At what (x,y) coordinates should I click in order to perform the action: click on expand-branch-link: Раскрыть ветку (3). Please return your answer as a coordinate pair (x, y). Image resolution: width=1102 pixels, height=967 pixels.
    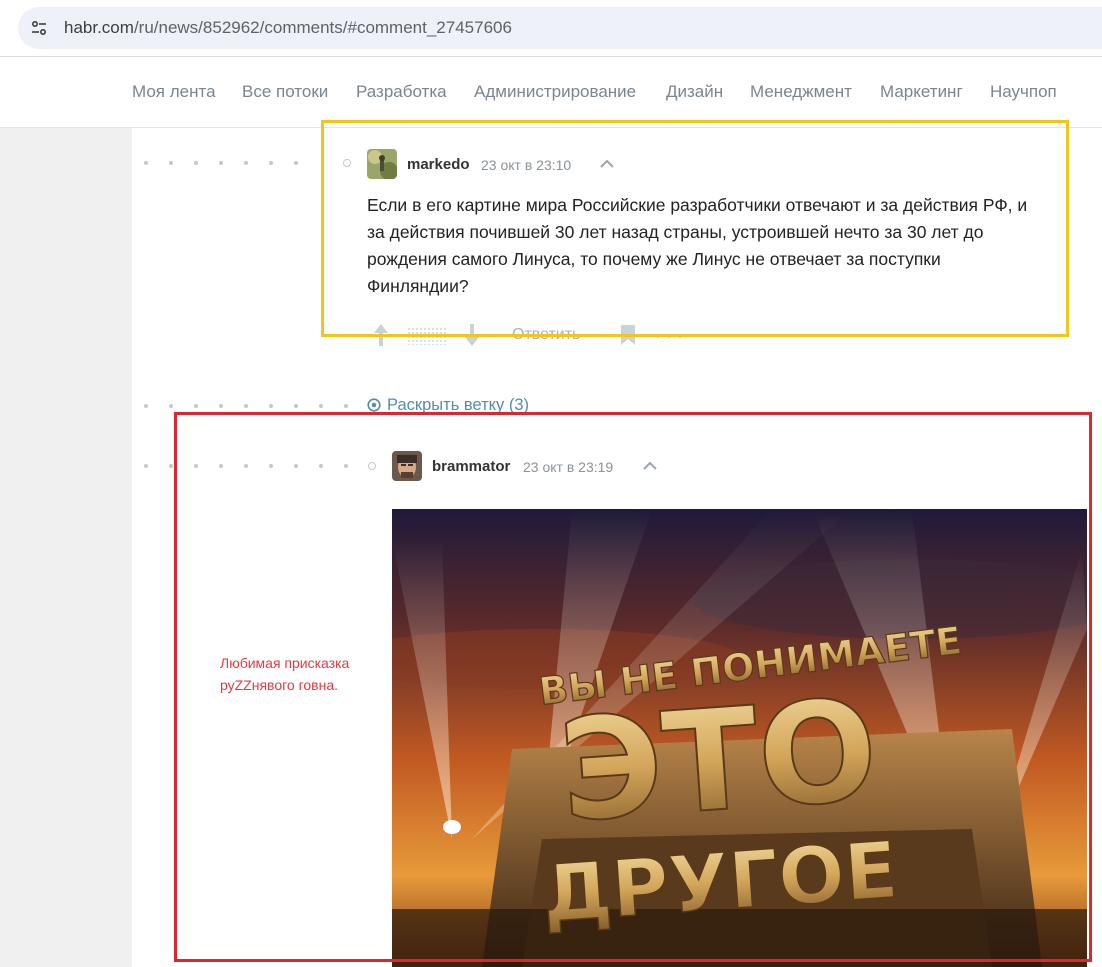
    Looking at the image, I should click on (448, 405).